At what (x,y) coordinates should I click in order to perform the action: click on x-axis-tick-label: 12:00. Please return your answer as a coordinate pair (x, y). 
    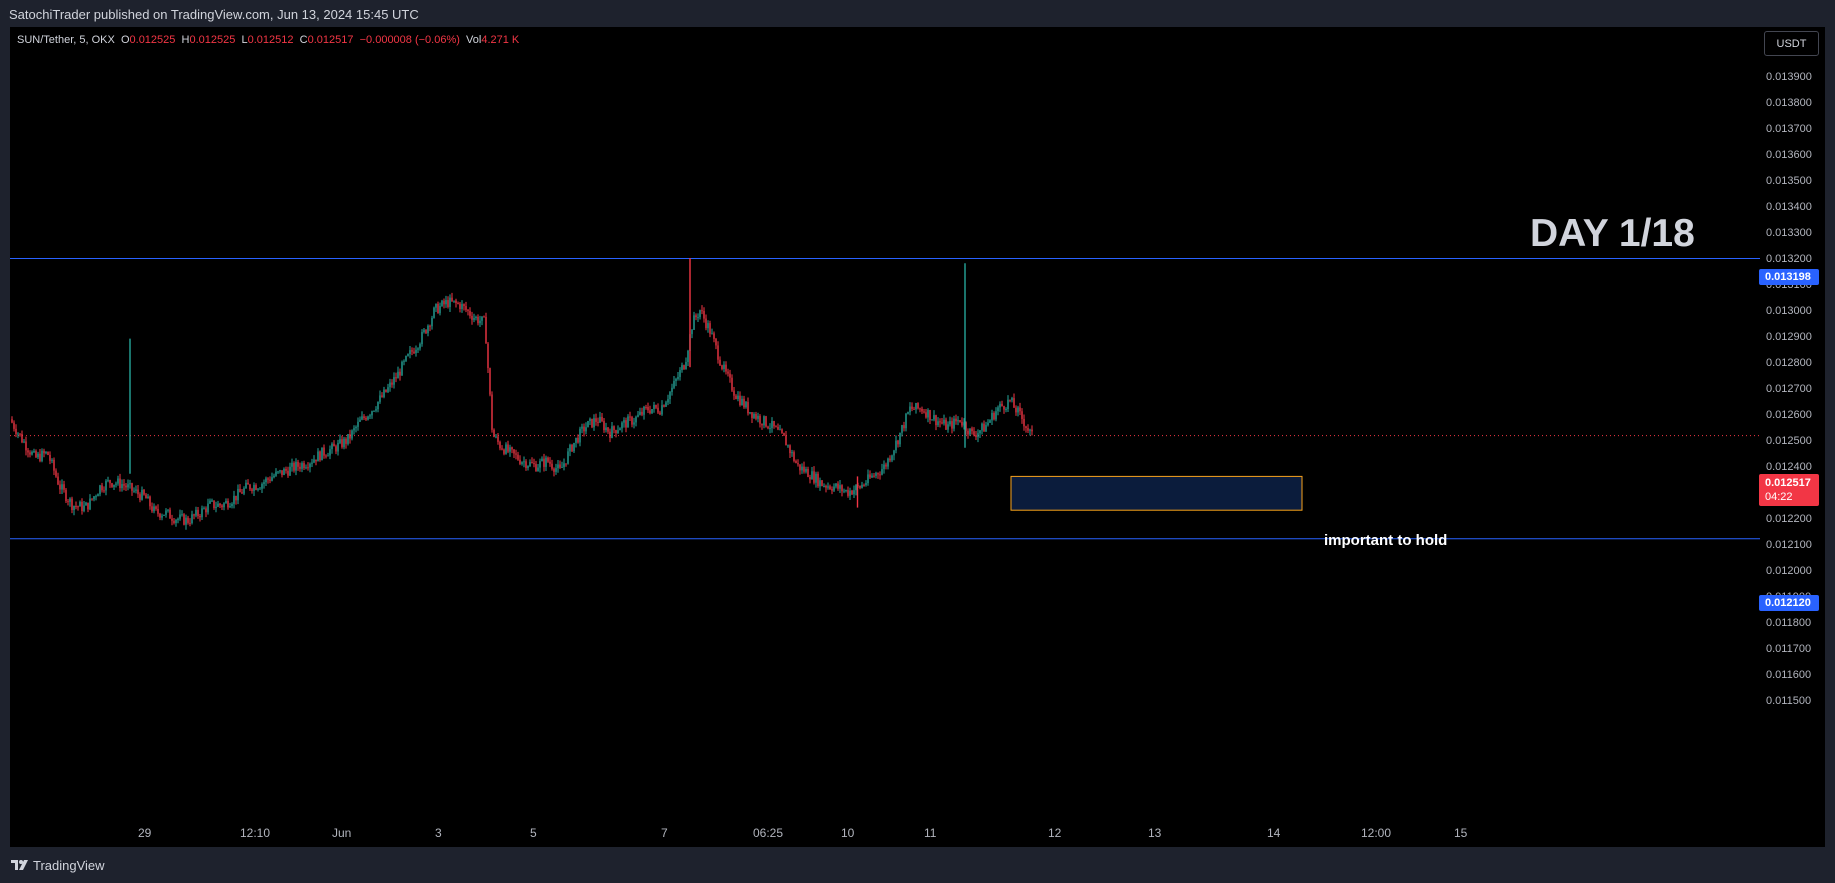
    Looking at the image, I should click on (1376, 833).